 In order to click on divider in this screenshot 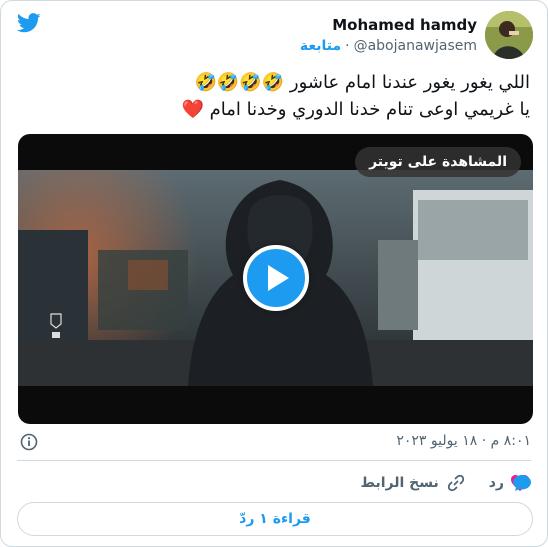, I will do `click(274, 460)`.